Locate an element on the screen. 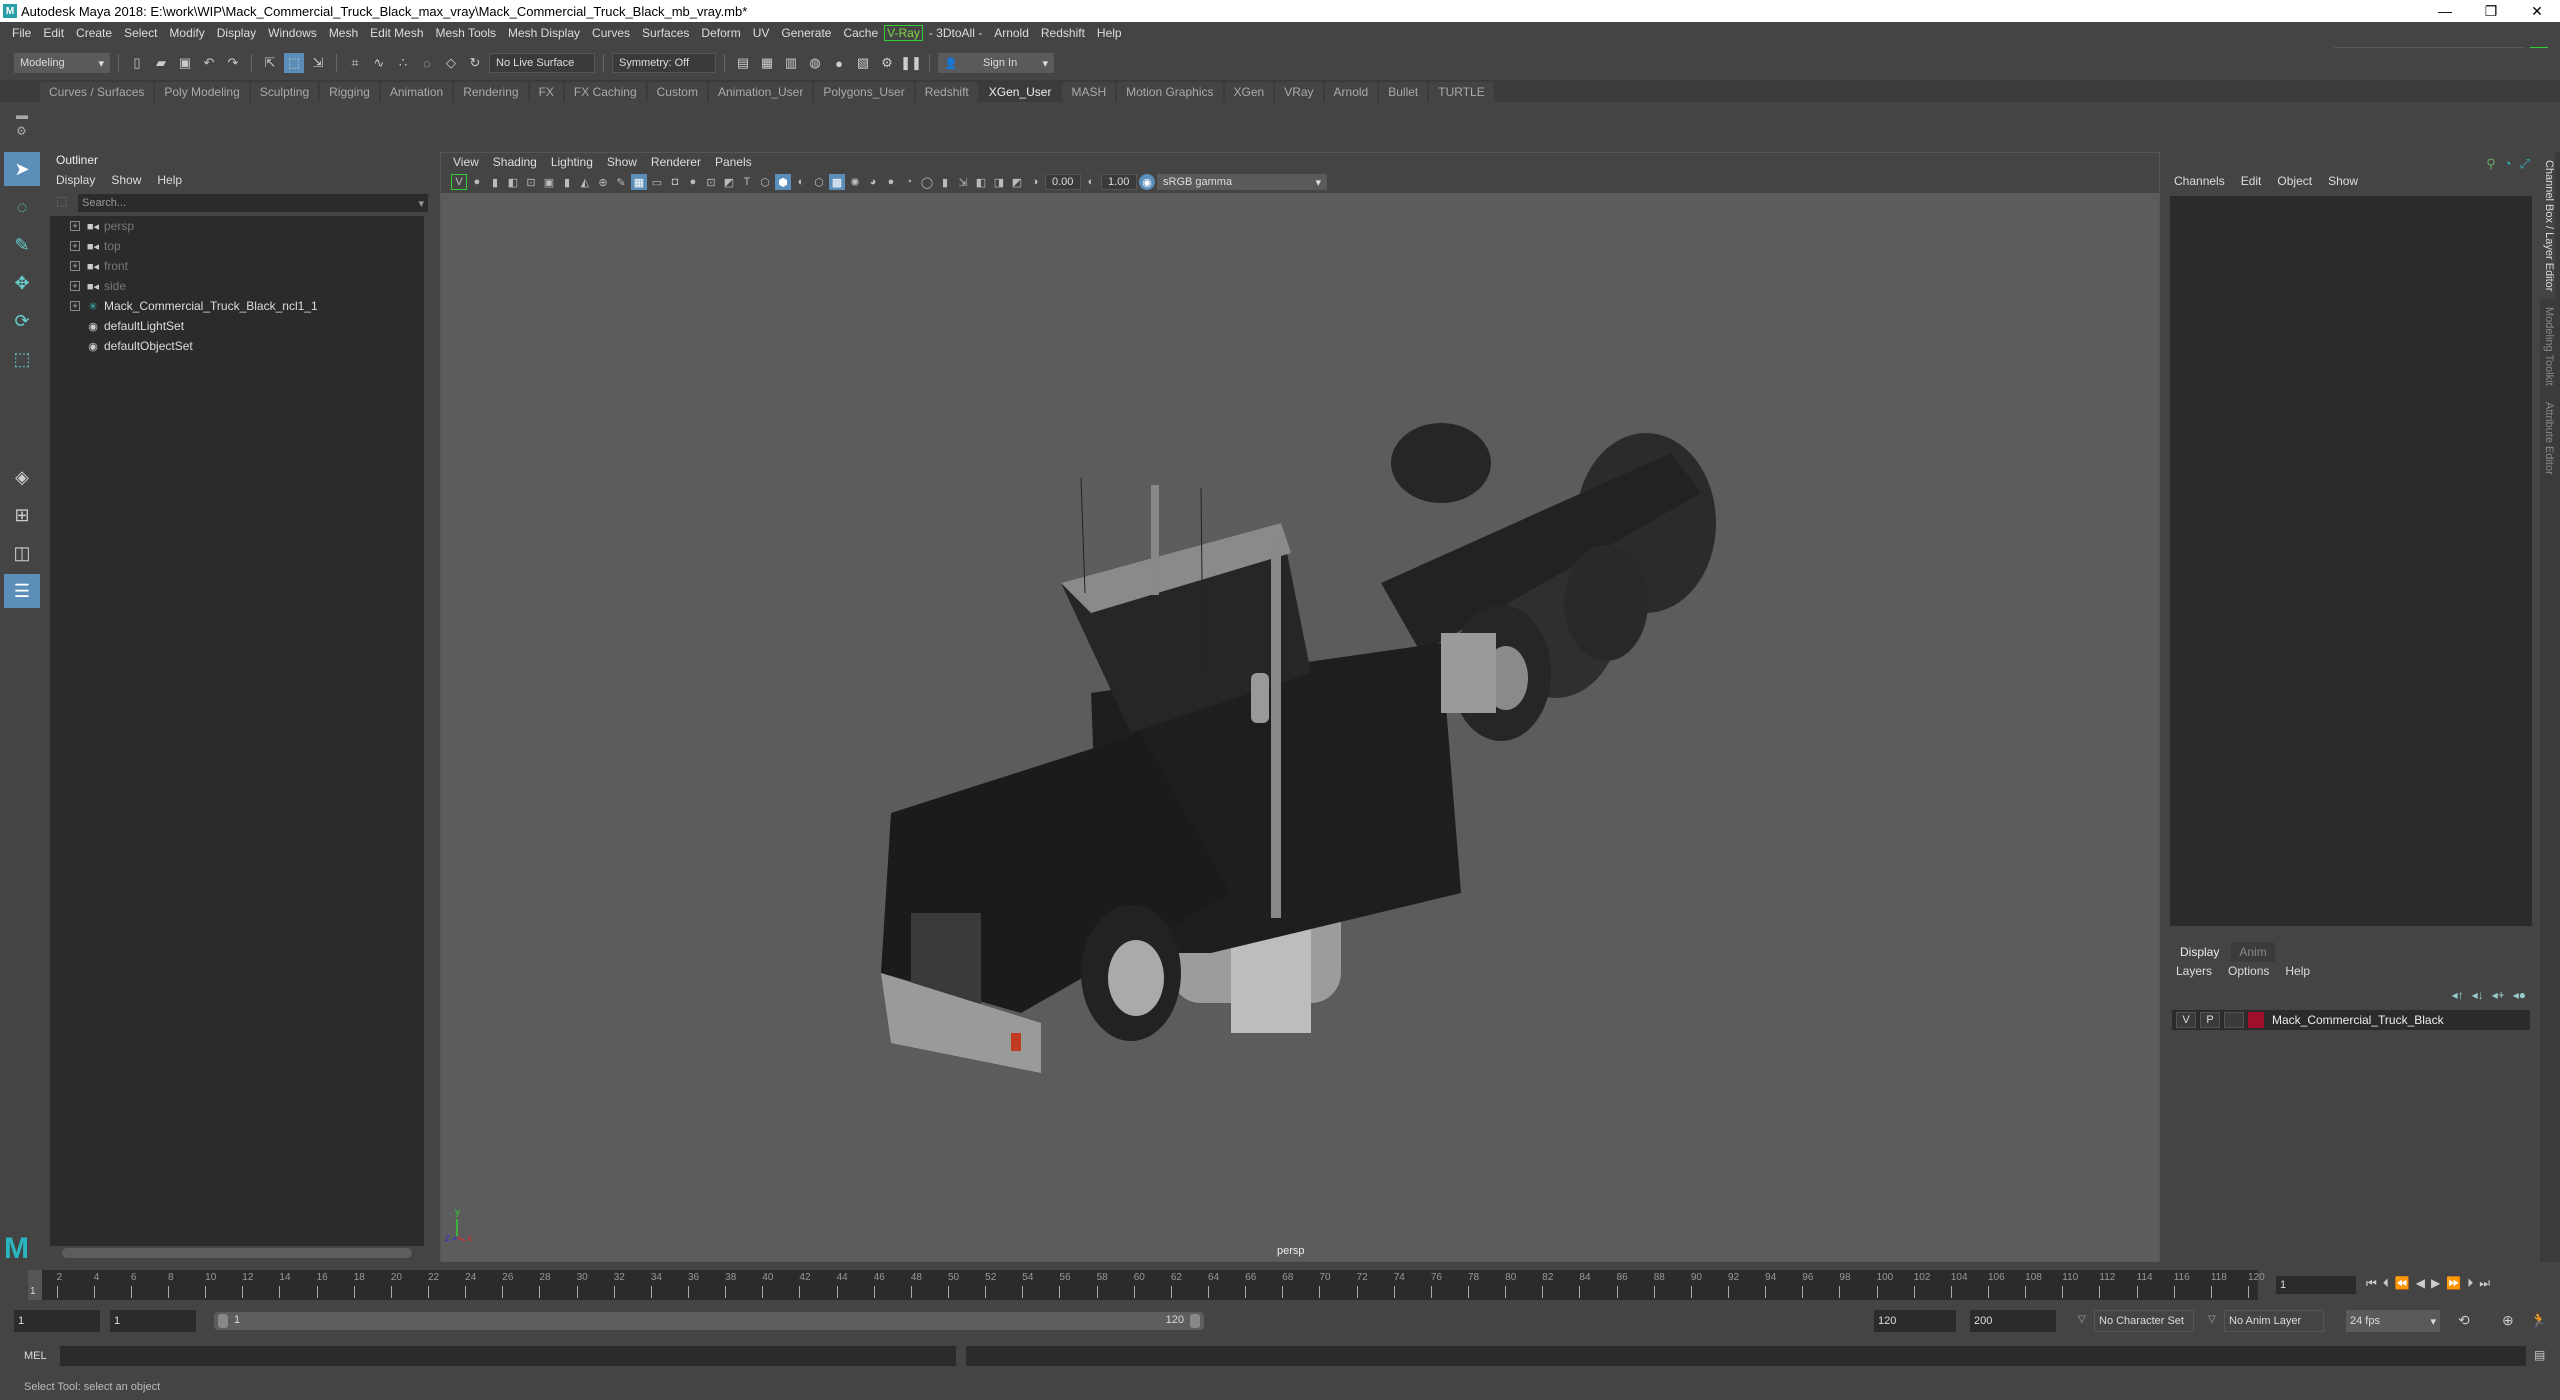  ambient-occlusion-icon: ● is located at coordinates (891, 182).